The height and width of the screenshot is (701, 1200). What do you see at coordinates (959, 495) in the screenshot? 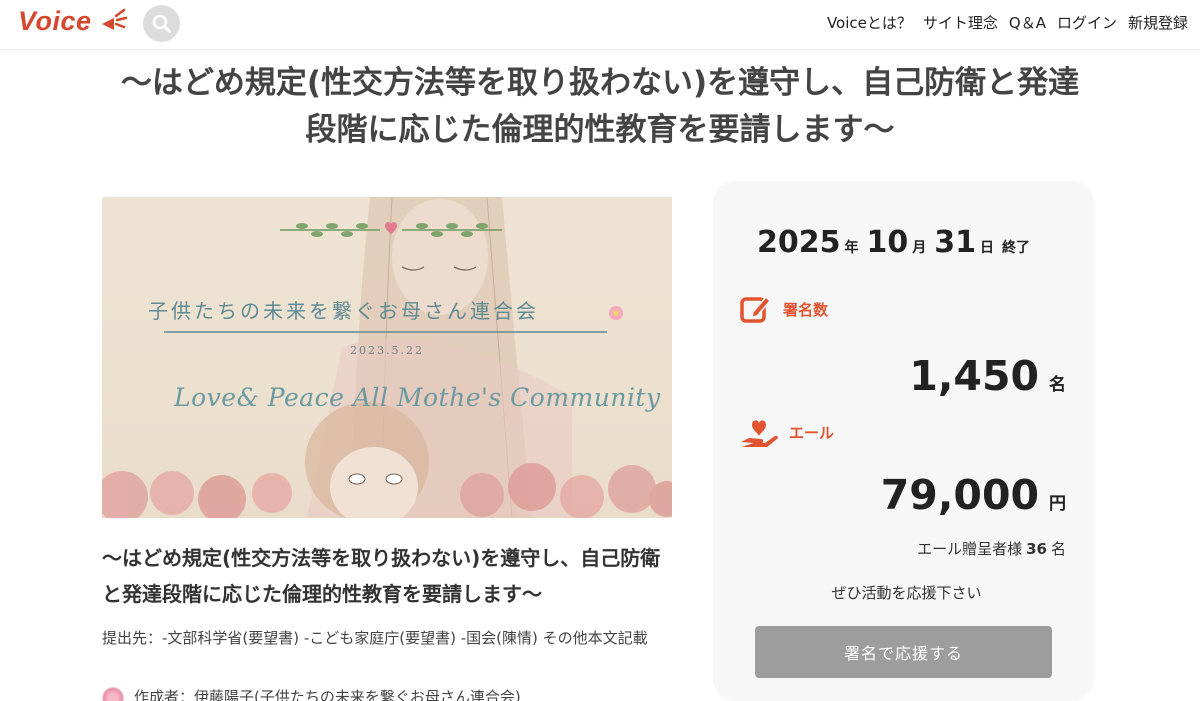
I see `cheer-amount-value: 79,000` at bounding box center [959, 495].